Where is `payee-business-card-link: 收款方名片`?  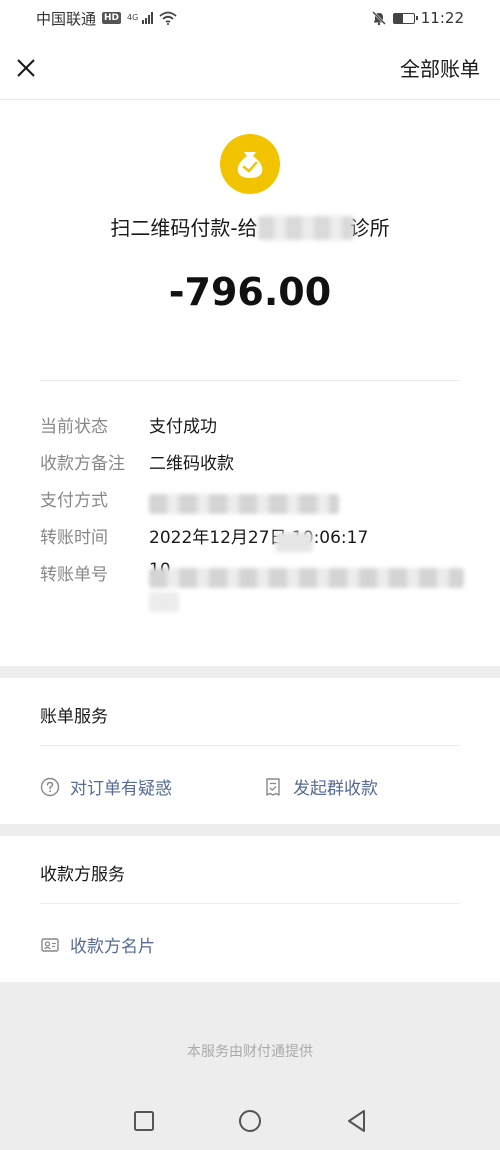
payee-business-card-link: 收款方名片 is located at coordinates (97, 944).